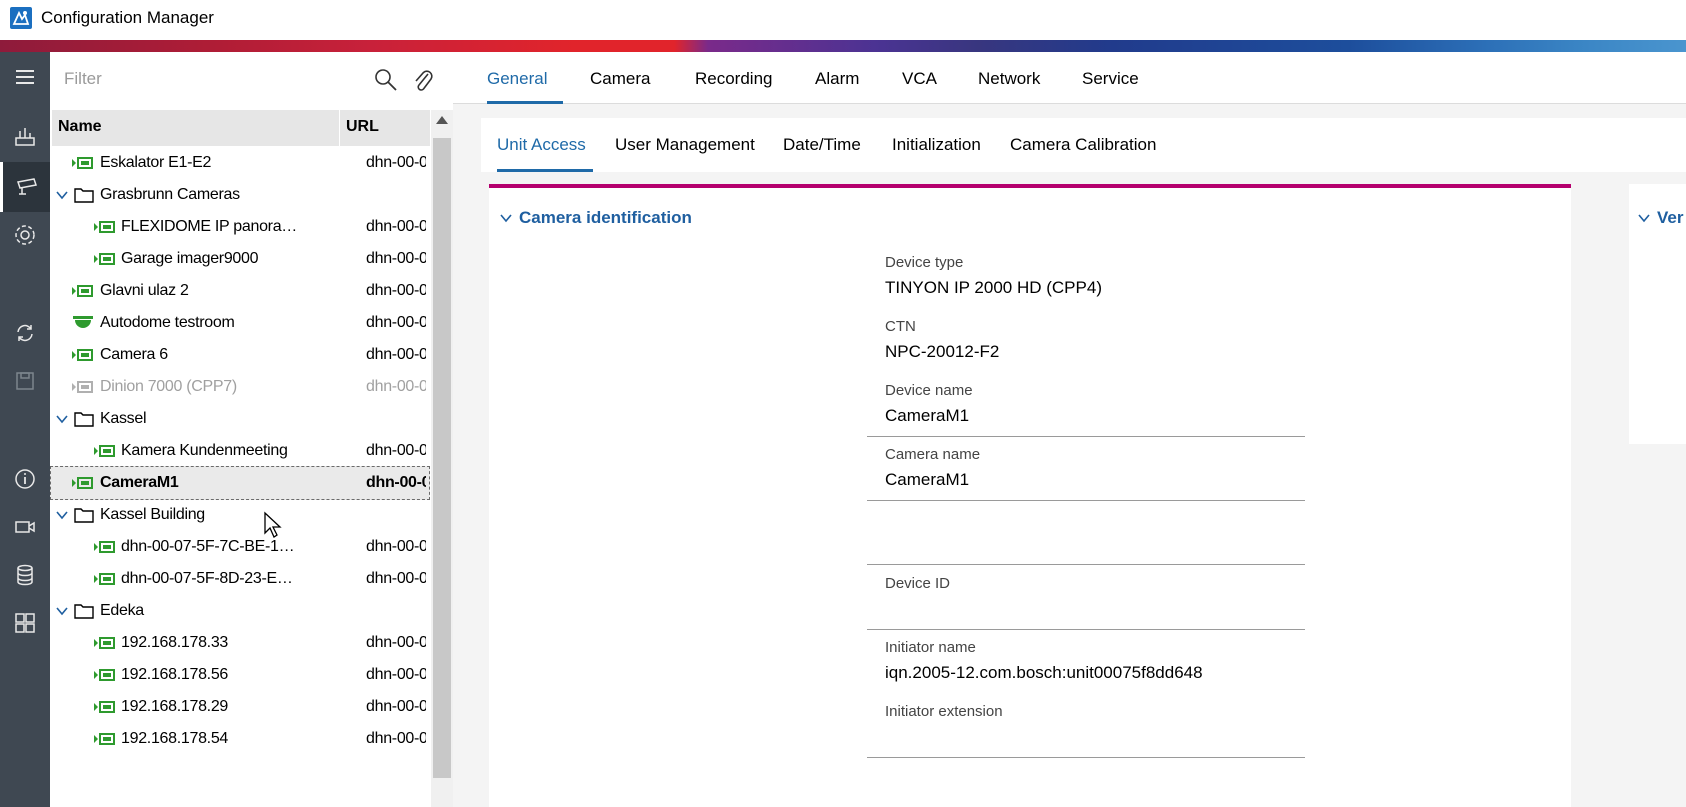 This screenshot has width=1686, height=807. What do you see at coordinates (80, 127) in the screenshot?
I see `column-header-name: Name` at bounding box center [80, 127].